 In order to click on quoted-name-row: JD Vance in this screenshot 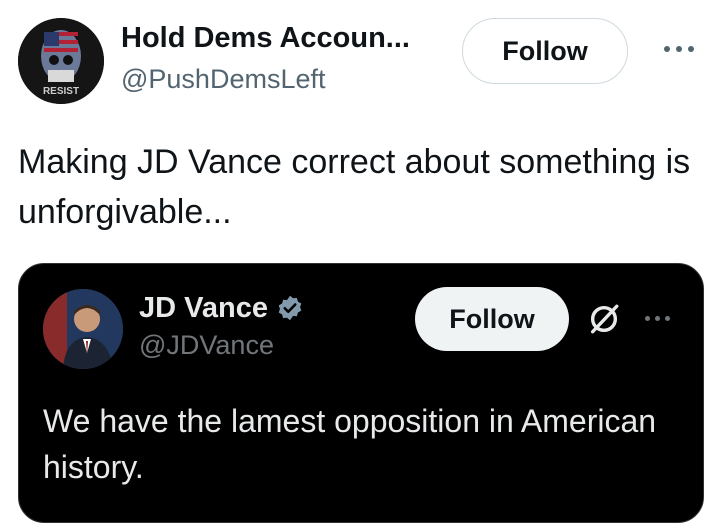, I will do `click(221, 308)`.